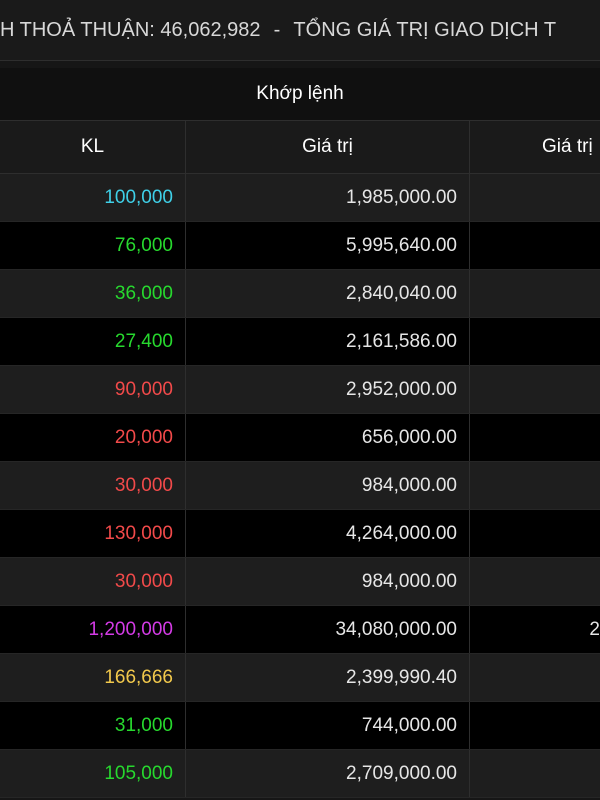 The image size is (600, 800). What do you see at coordinates (425, 30) in the screenshot?
I see `total-trade-value-label: TỔNG GIÁ TRỊ GIAO DỊCH T` at bounding box center [425, 30].